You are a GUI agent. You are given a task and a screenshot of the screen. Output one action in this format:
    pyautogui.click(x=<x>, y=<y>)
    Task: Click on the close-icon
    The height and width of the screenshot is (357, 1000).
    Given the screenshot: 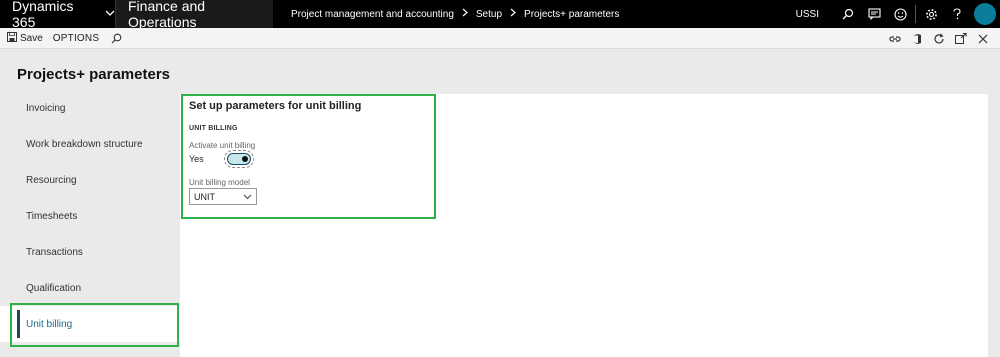 What is the action you would take?
    pyautogui.click(x=983, y=38)
    